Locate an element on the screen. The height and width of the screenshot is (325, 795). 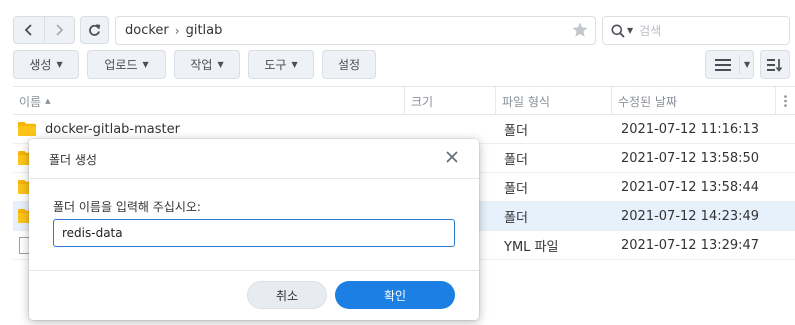
column-size-label: 크기 is located at coordinates (422, 101).